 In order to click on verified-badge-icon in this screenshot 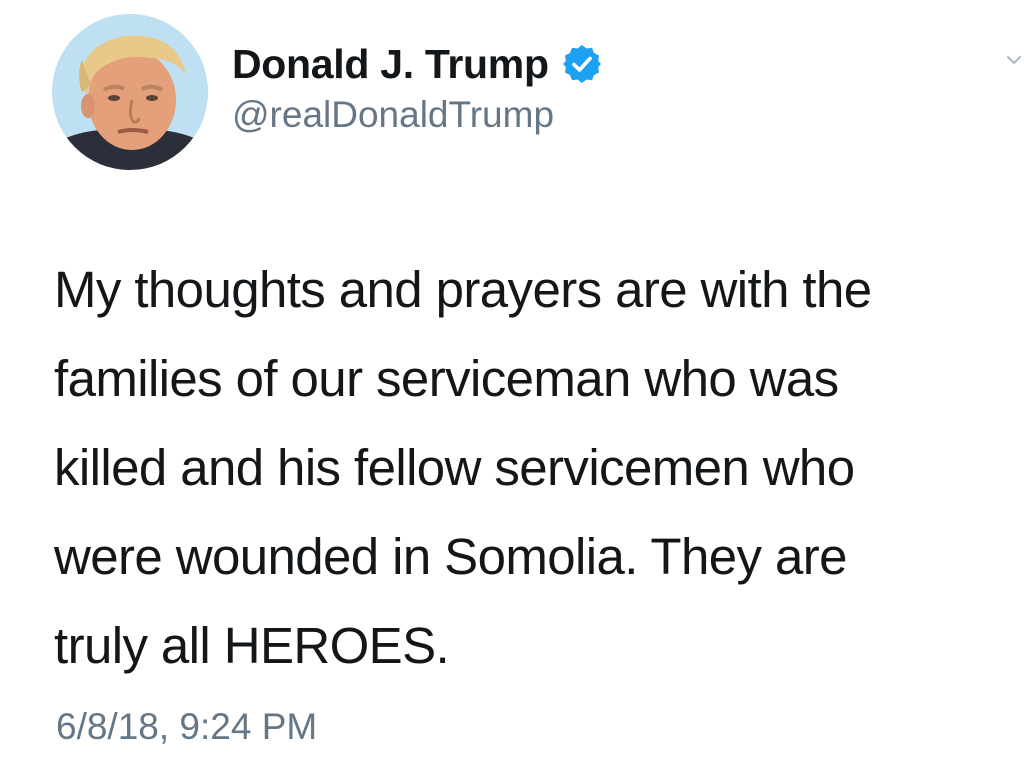, I will do `click(582, 64)`.